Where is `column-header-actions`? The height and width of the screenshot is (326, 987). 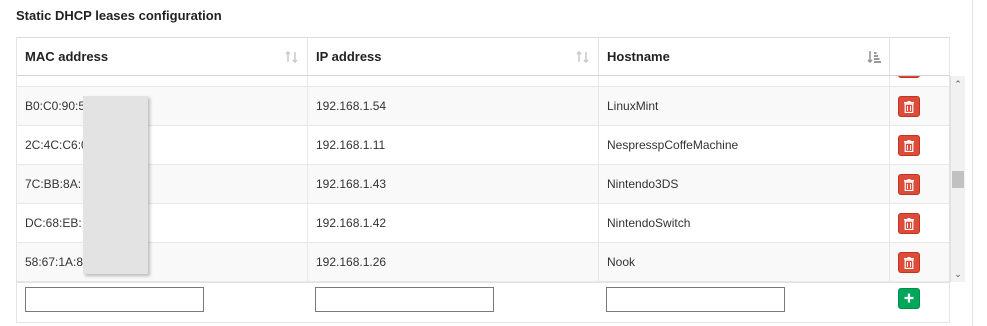
column-header-actions is located at coordinates (919, 56).